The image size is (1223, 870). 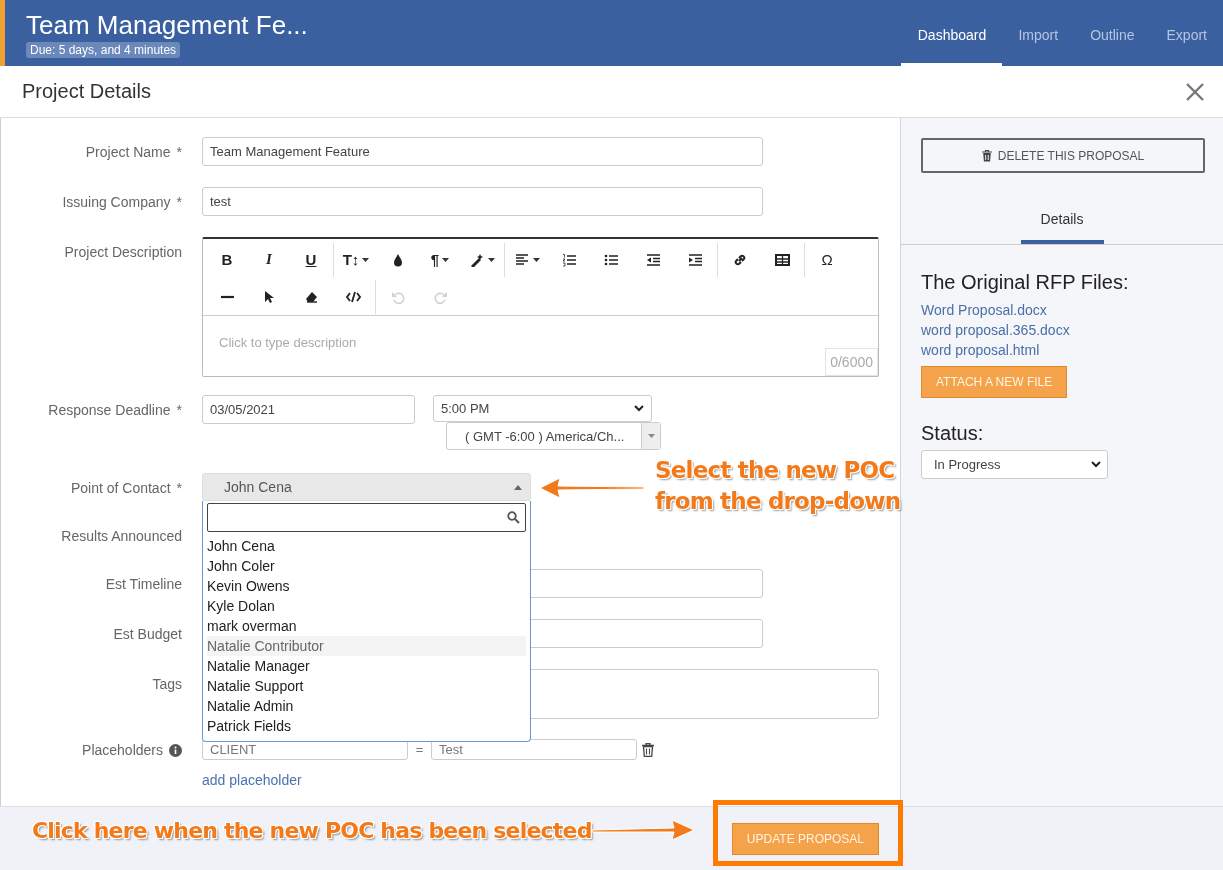 I want to click on dropdown-option: Natalie Support, so click(x=366, y=686).